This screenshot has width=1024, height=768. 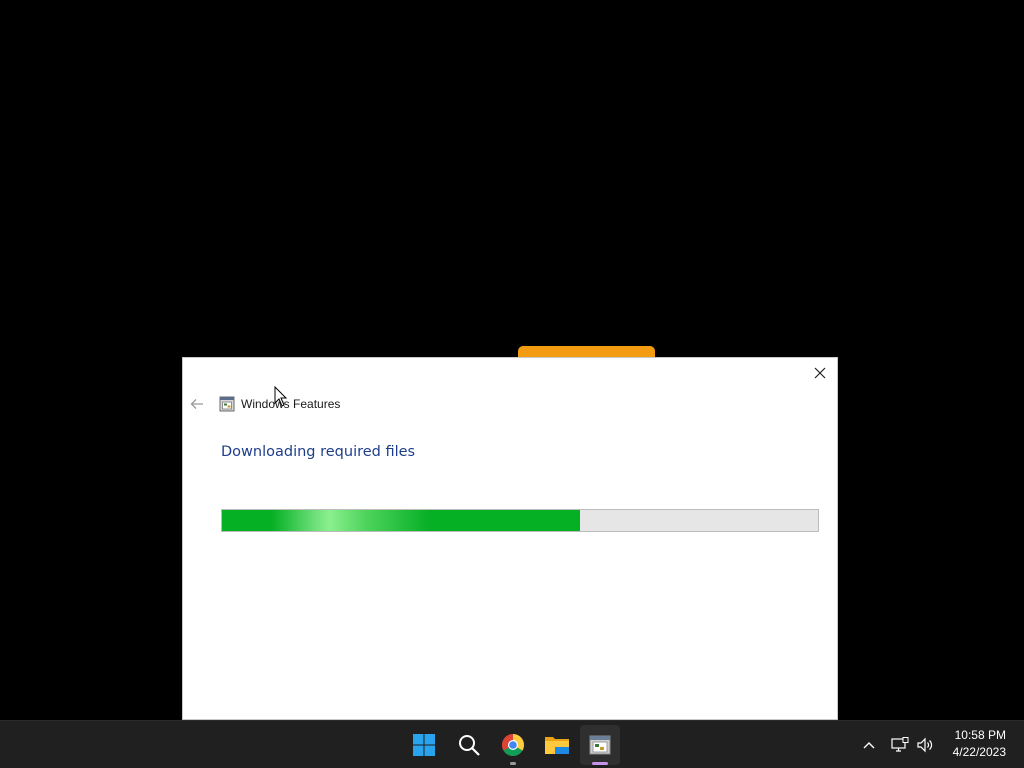 What do you see at coordinates (281, 396) in the screenshot?
I see `mouse-cursor-icon` at bounding box center [281, 396].